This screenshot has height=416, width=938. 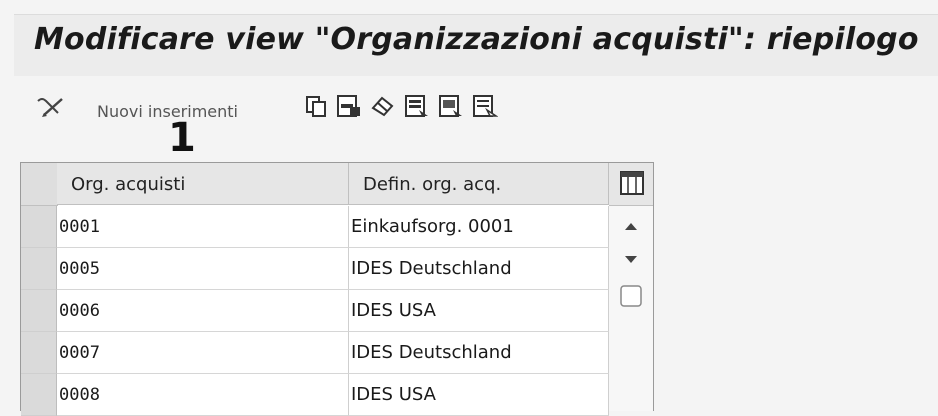 I want to click on scroll-up-icon, so click(x=631, y=226).